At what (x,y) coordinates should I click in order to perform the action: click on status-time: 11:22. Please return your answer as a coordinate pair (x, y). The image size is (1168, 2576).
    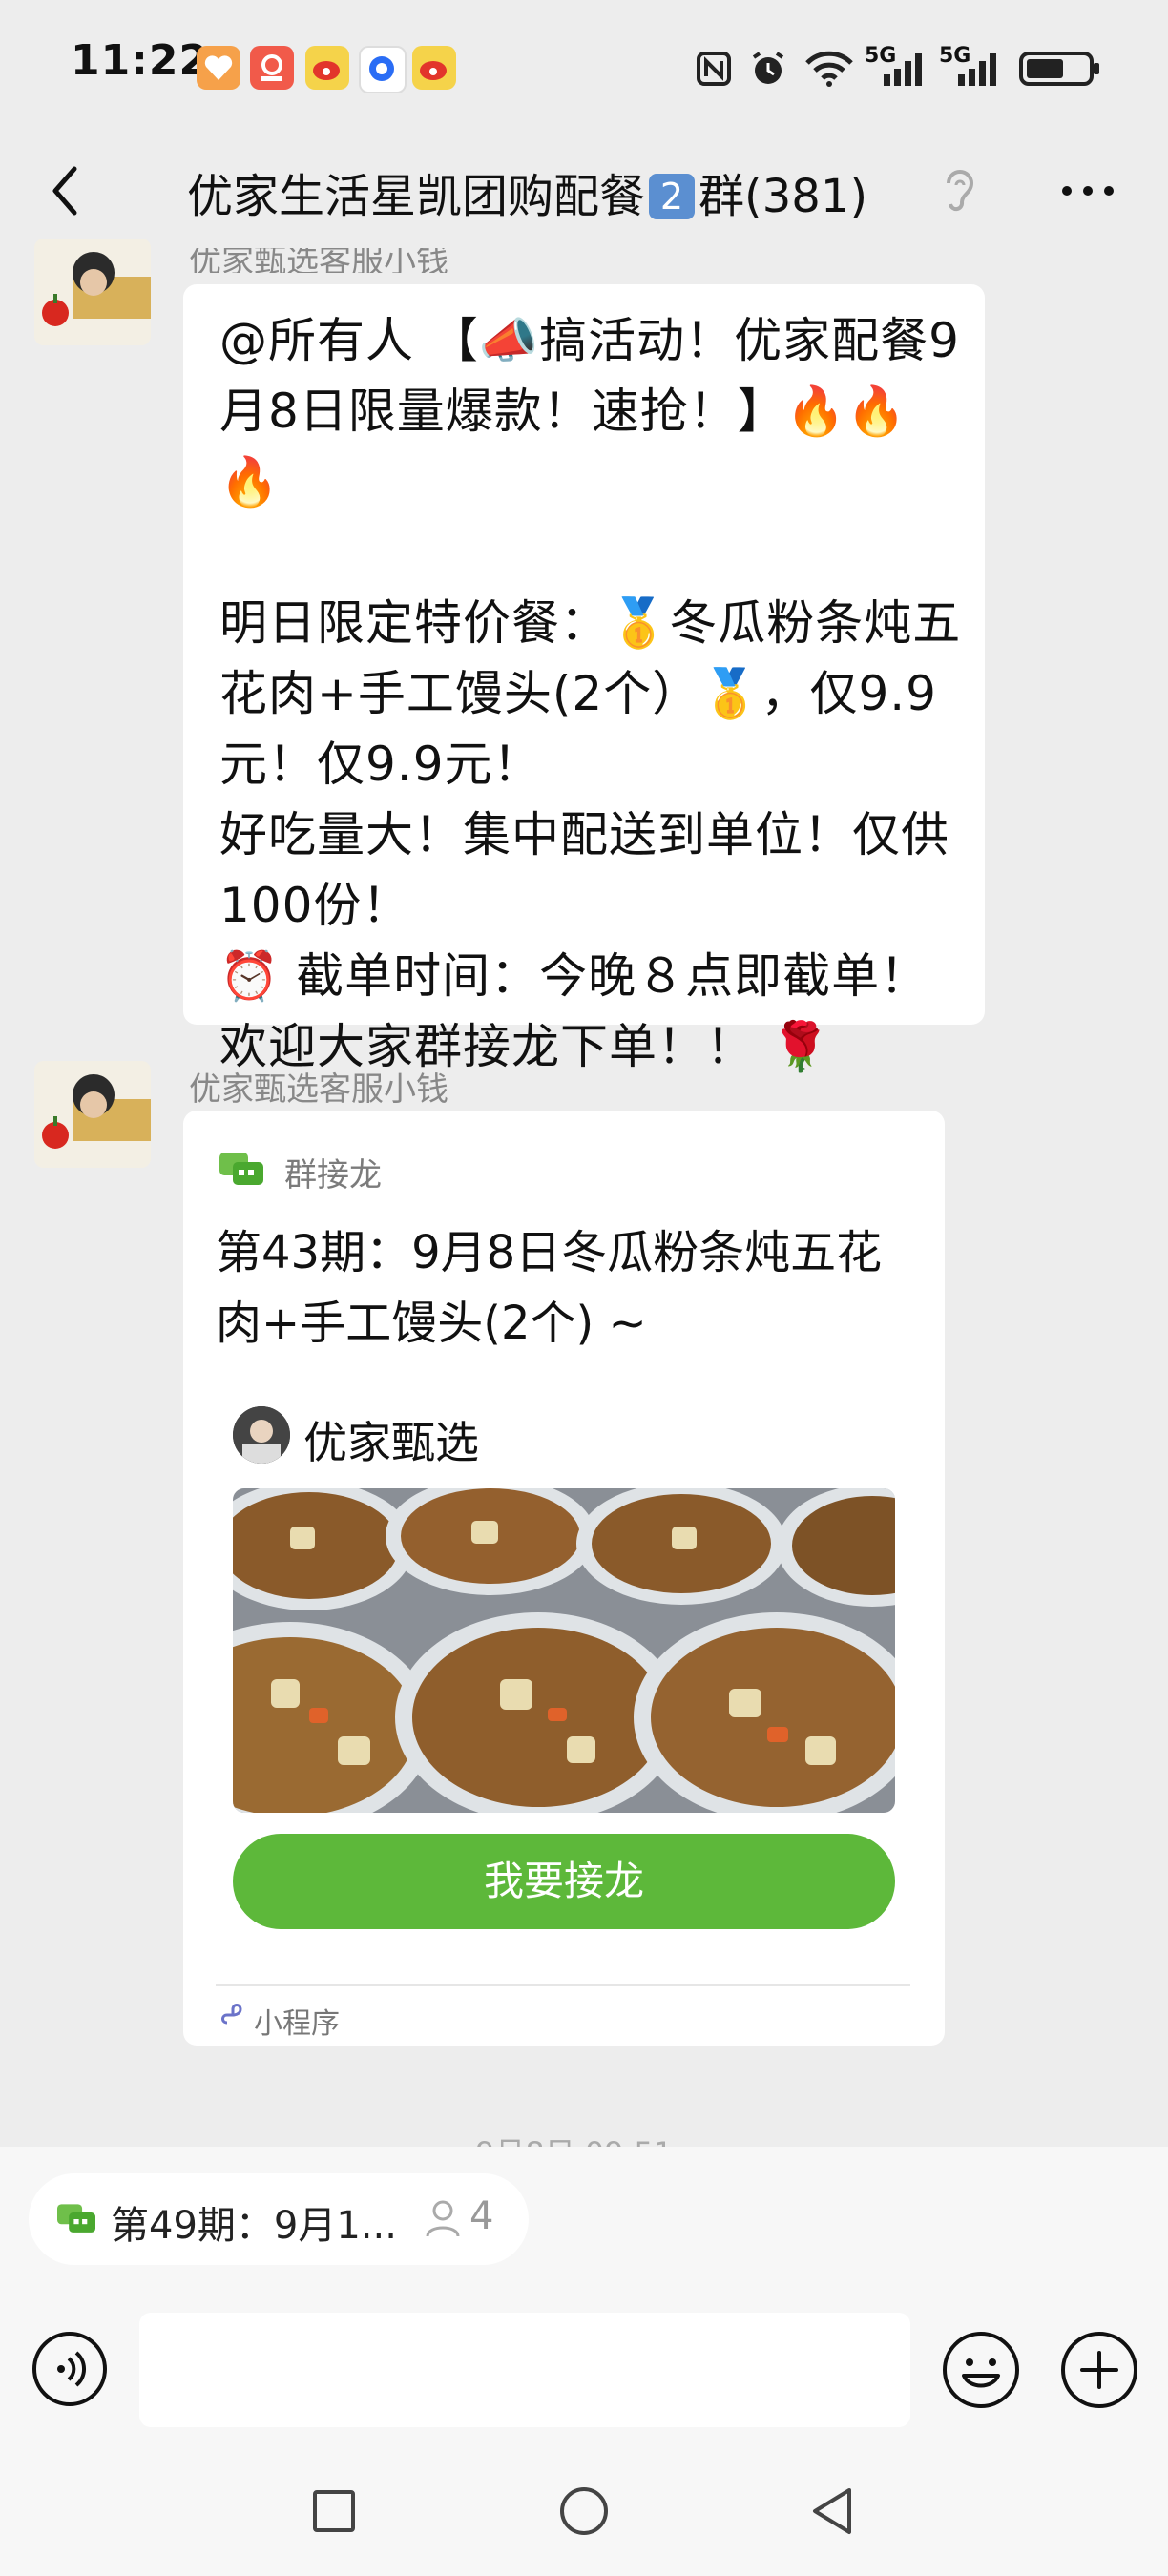
    Looking at the image, I should click on (140, 60).